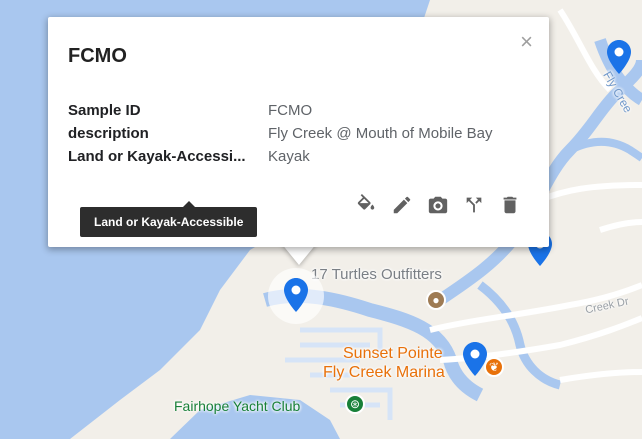 The height and width of the screenshot is (439, 642). I want to click on attribute-value: Fly Creek @ Mouth of Mobile Bay, so click(380, 133).